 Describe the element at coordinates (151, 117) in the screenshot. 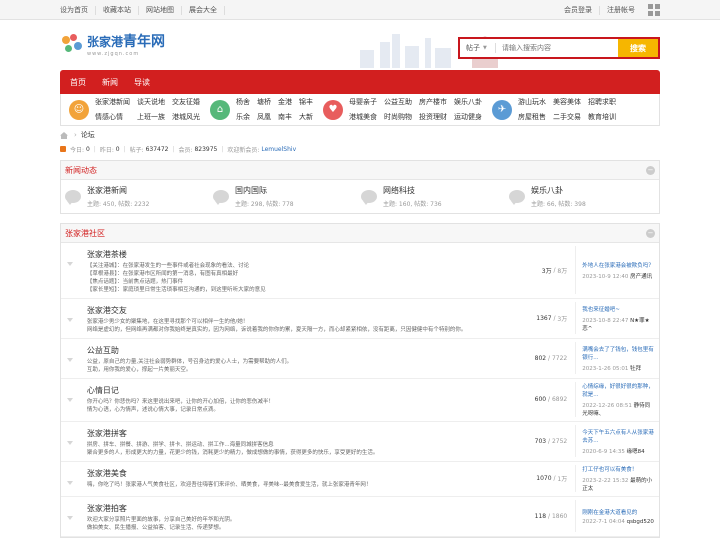

I see `category-link: 上班一族` at that location.